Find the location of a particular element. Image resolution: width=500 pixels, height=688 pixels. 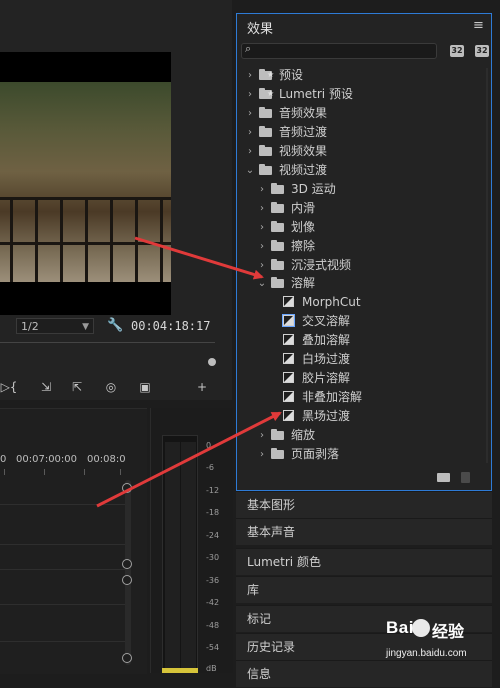

tree-item-label: 交叉溶解 is located at coordinates (326, 321).